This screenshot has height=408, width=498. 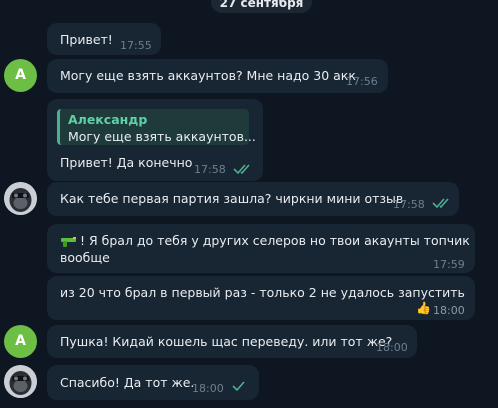 I want to click on message-time: 17:56, so click(x=362, y=81).